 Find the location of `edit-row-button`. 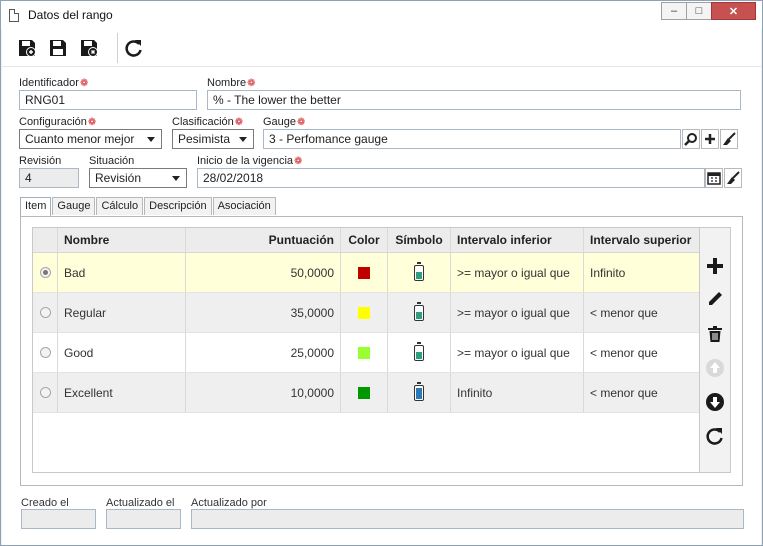

edit-row-button is located at coordinates (715, 299).